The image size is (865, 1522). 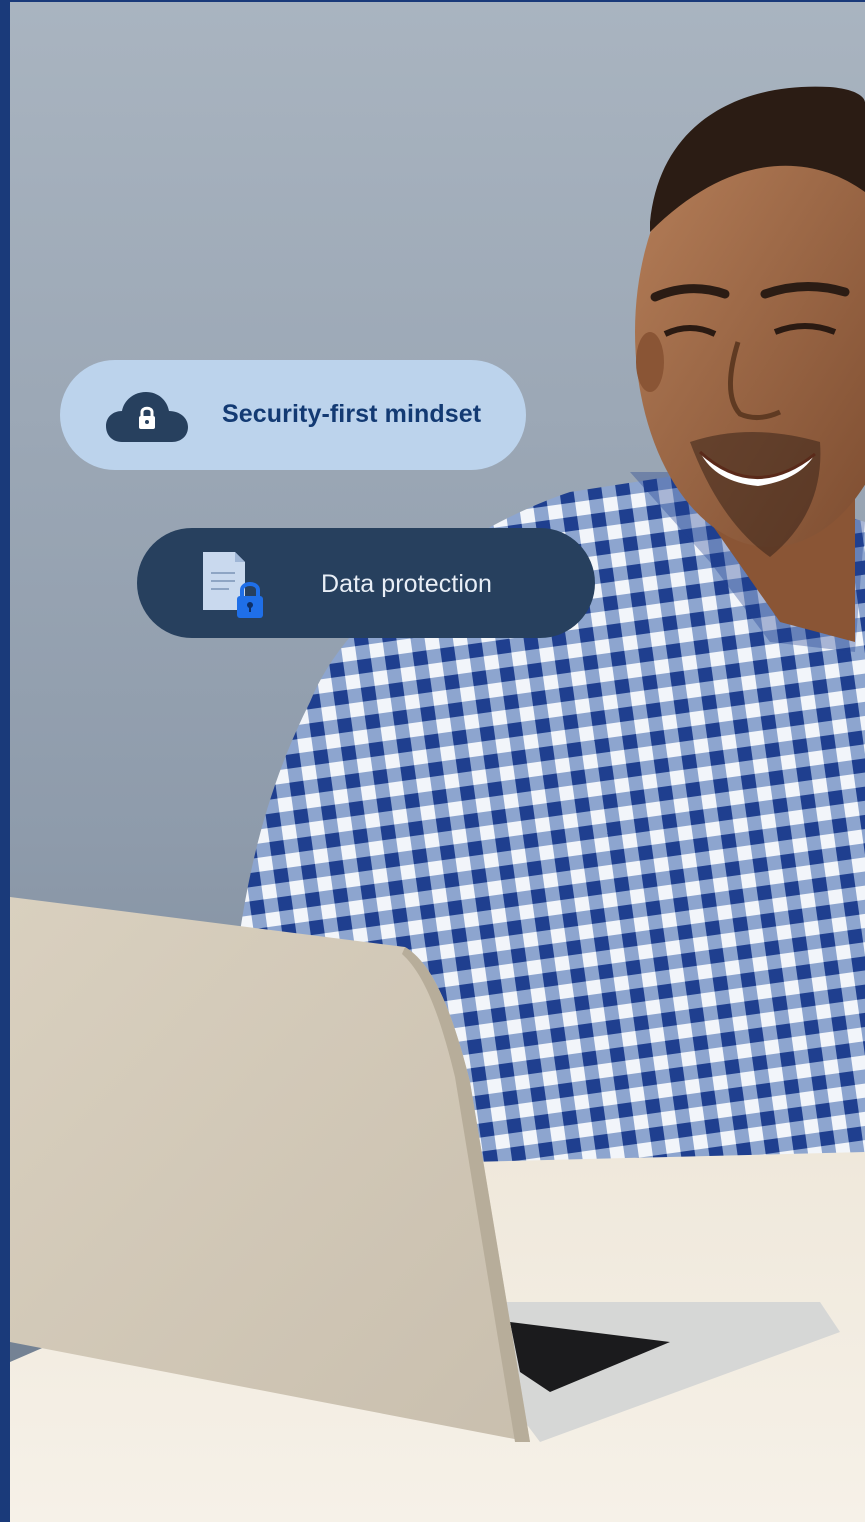 I want to click on data-protection-badge: Data protection, so click(x=366, y=583).